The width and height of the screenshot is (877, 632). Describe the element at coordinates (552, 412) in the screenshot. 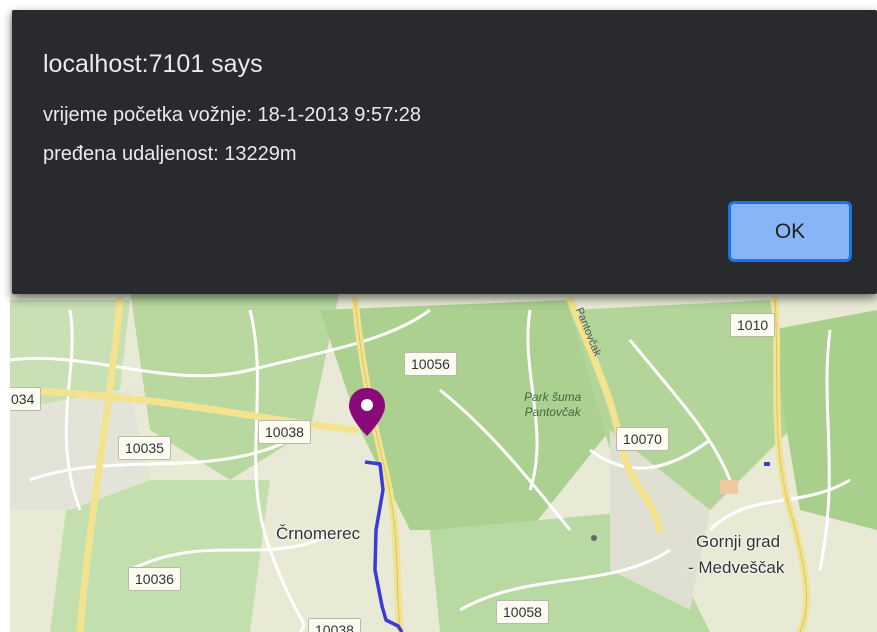

I see `park-label-line2: Pantovčak` at that location.